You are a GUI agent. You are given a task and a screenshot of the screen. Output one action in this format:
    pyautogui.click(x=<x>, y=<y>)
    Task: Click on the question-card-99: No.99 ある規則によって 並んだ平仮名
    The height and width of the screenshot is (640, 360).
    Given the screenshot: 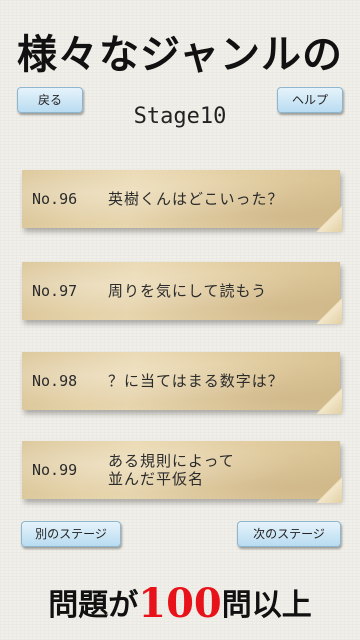 What is the action you would take?
    pyautogui.click(x=182, y=472)
    